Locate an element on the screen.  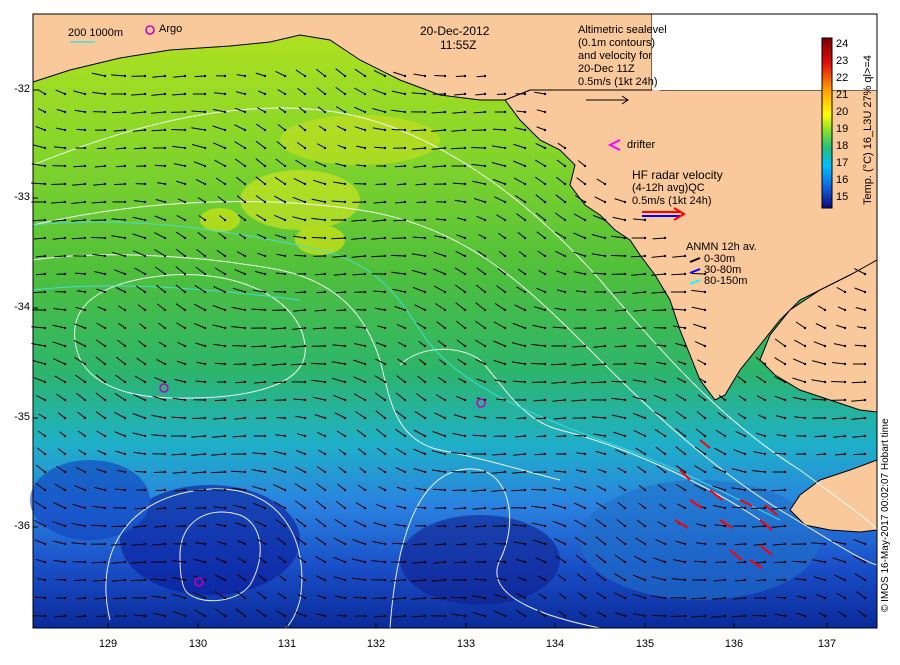
colorbar-tick: 18 is located at coordinates (842, 146).